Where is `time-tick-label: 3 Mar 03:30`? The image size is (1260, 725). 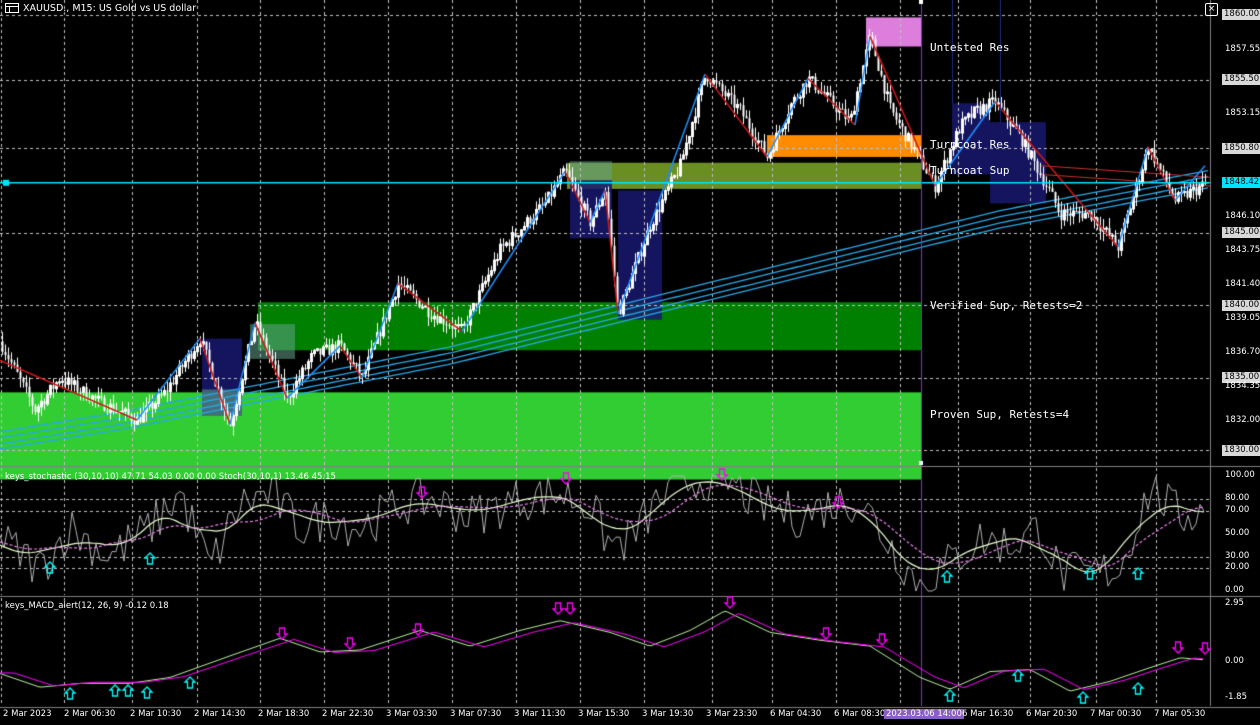
time-tick-label: 3 Mar 03:30 is located at coordinates (412, 714).